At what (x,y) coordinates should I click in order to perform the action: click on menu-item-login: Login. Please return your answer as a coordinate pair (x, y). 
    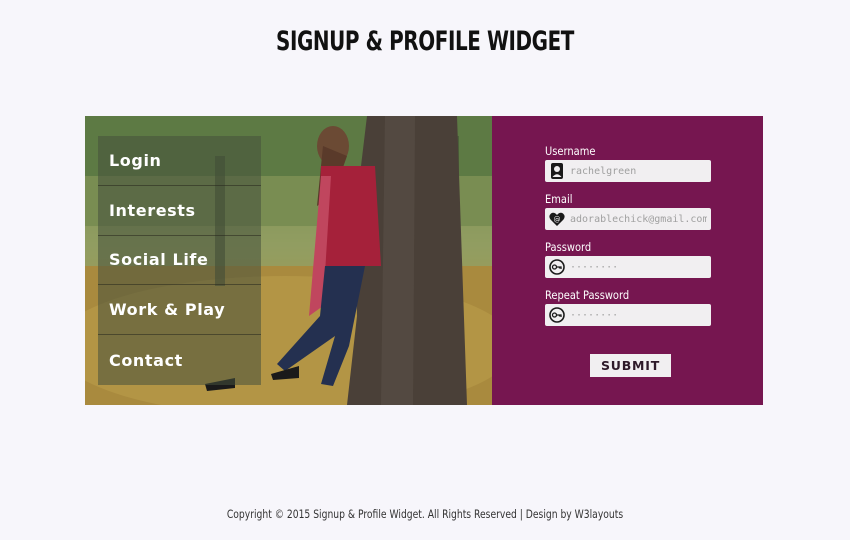
    Looking at the image, I should click on (179, 161).